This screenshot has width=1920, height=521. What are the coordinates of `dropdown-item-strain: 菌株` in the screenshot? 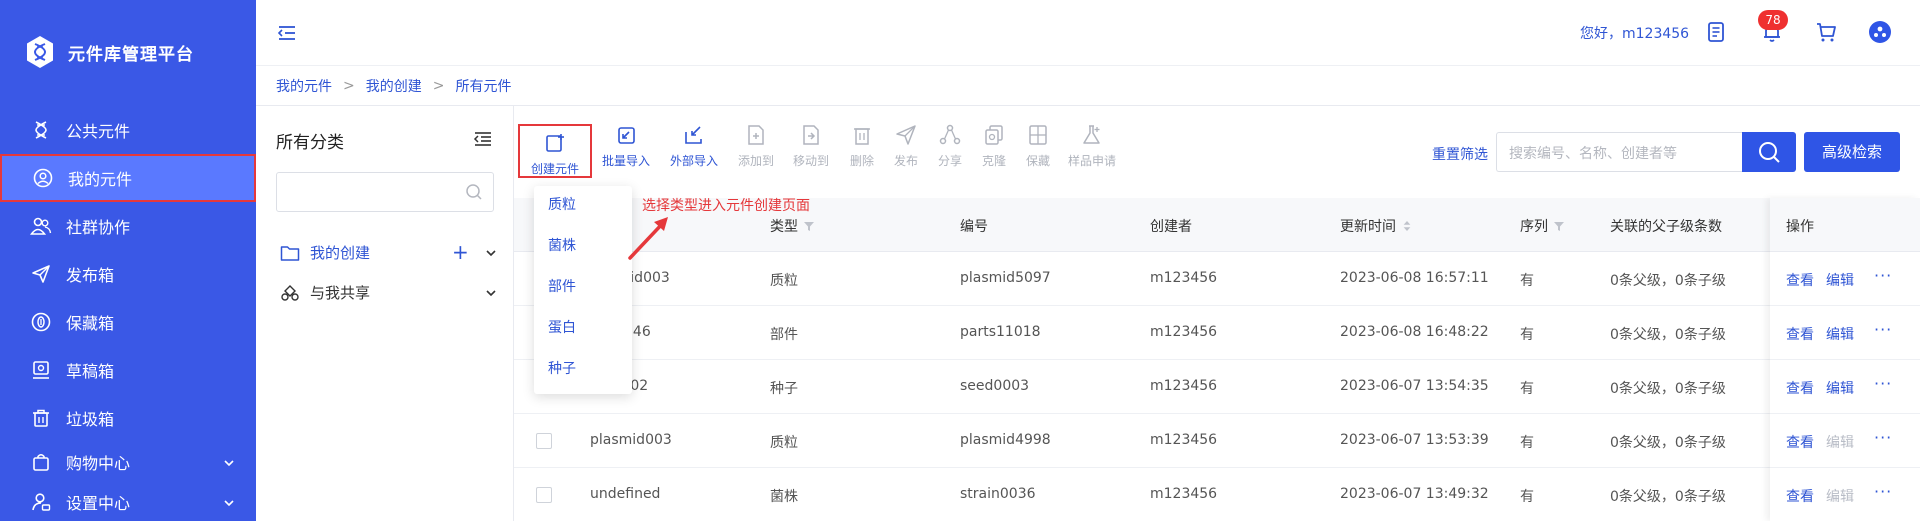 It's located at (562, 245).